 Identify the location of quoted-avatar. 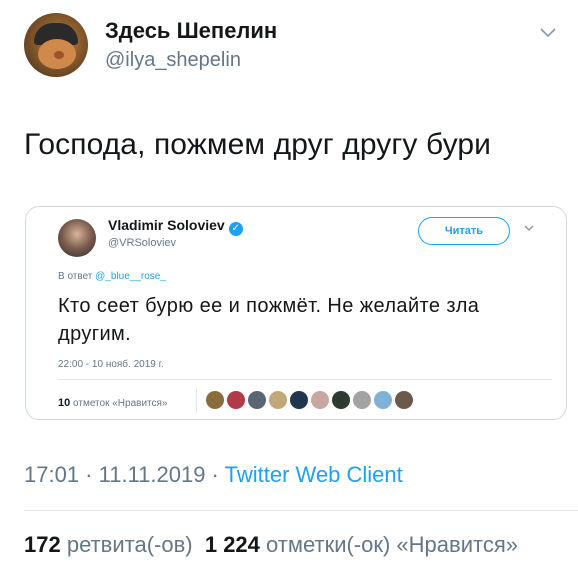
(77, 238).